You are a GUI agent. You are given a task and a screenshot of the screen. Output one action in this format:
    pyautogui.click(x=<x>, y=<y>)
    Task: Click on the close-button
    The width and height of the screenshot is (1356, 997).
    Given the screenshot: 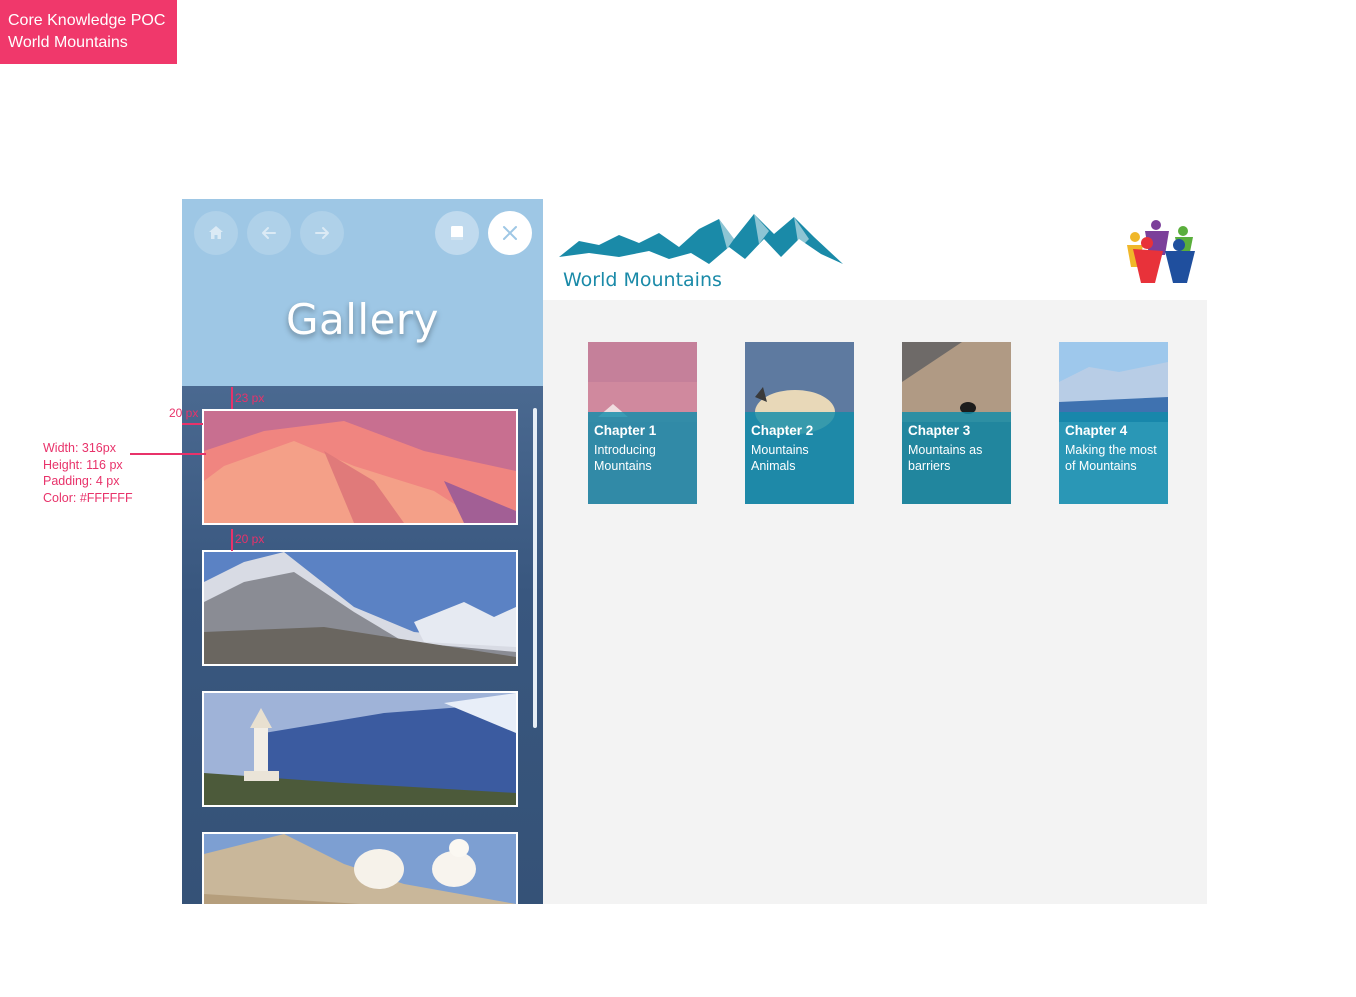 What is the action you would take?
    pyautogui.click(x=510, y=233)
    